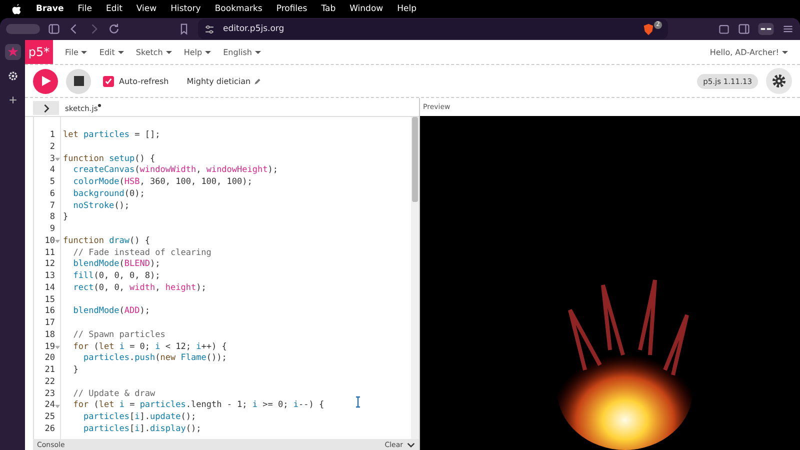  What do you see at coordinates (749, 52) in the screenshot?
I see `user-menu: Hello, AD-Archer!` at bounding box center [749, 52].